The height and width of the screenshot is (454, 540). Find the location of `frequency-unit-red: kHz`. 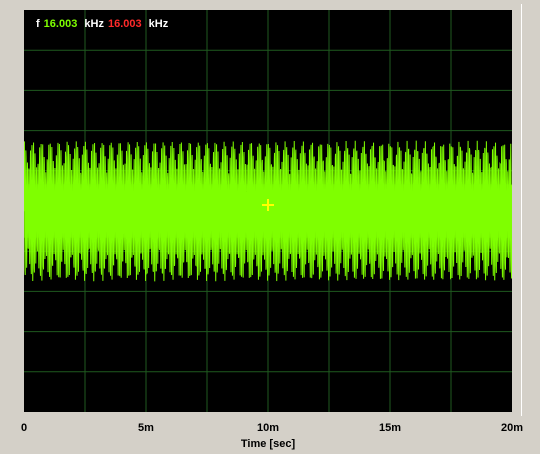

frequency-unit-red: kHz is located at coordinates (158, 24).